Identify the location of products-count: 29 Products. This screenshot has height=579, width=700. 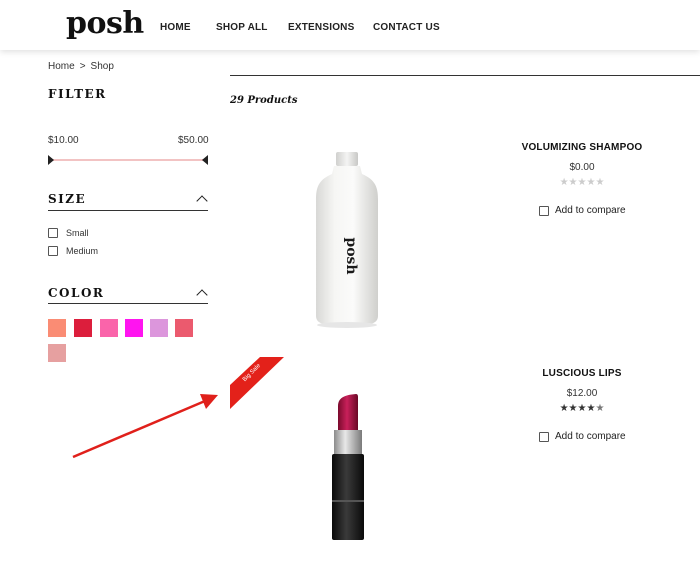
(264, 100).